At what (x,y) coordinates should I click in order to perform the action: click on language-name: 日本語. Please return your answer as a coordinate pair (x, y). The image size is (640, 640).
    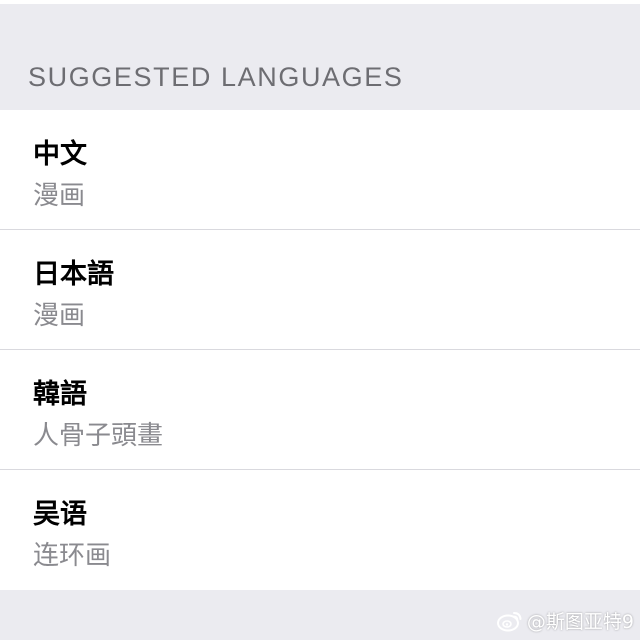
    Looking at the image, I should click on (73, 274).